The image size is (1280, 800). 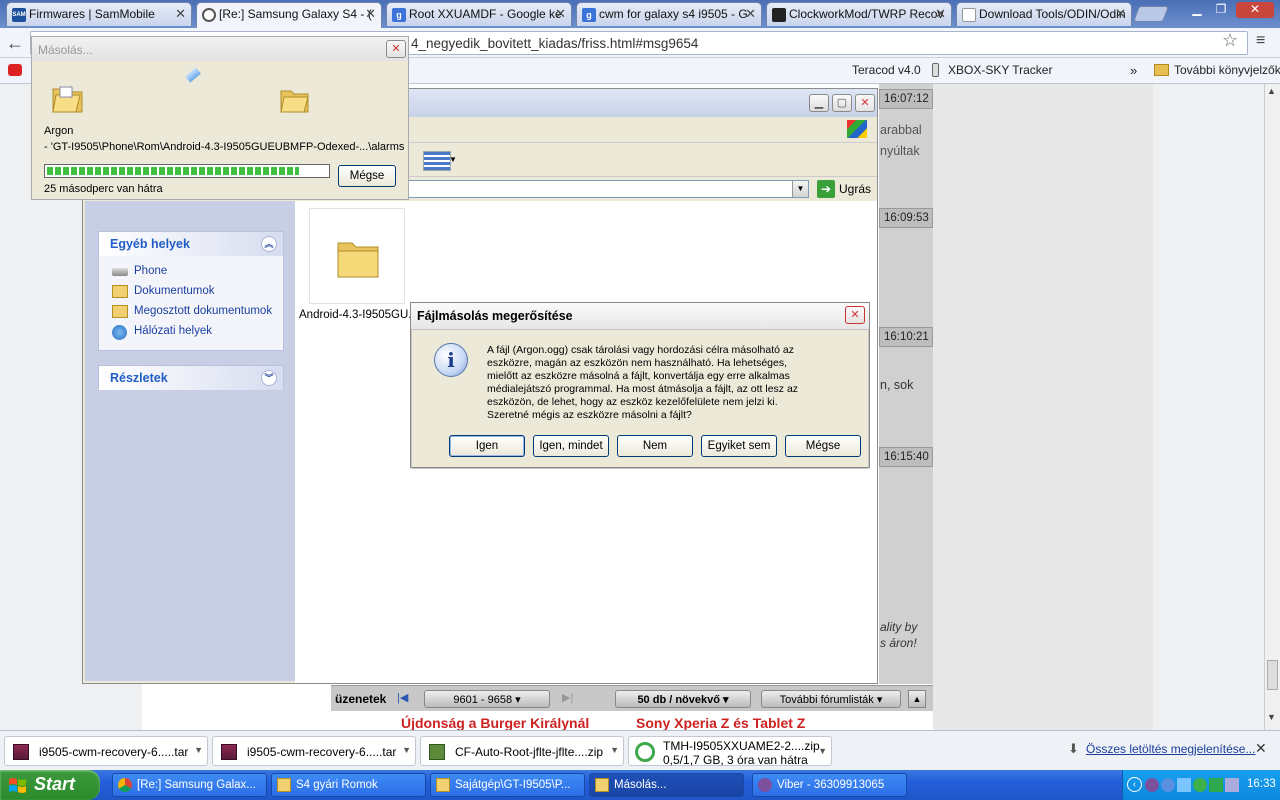 I want to click on antivirus-tray-icon, so click(x=1200, y=785).